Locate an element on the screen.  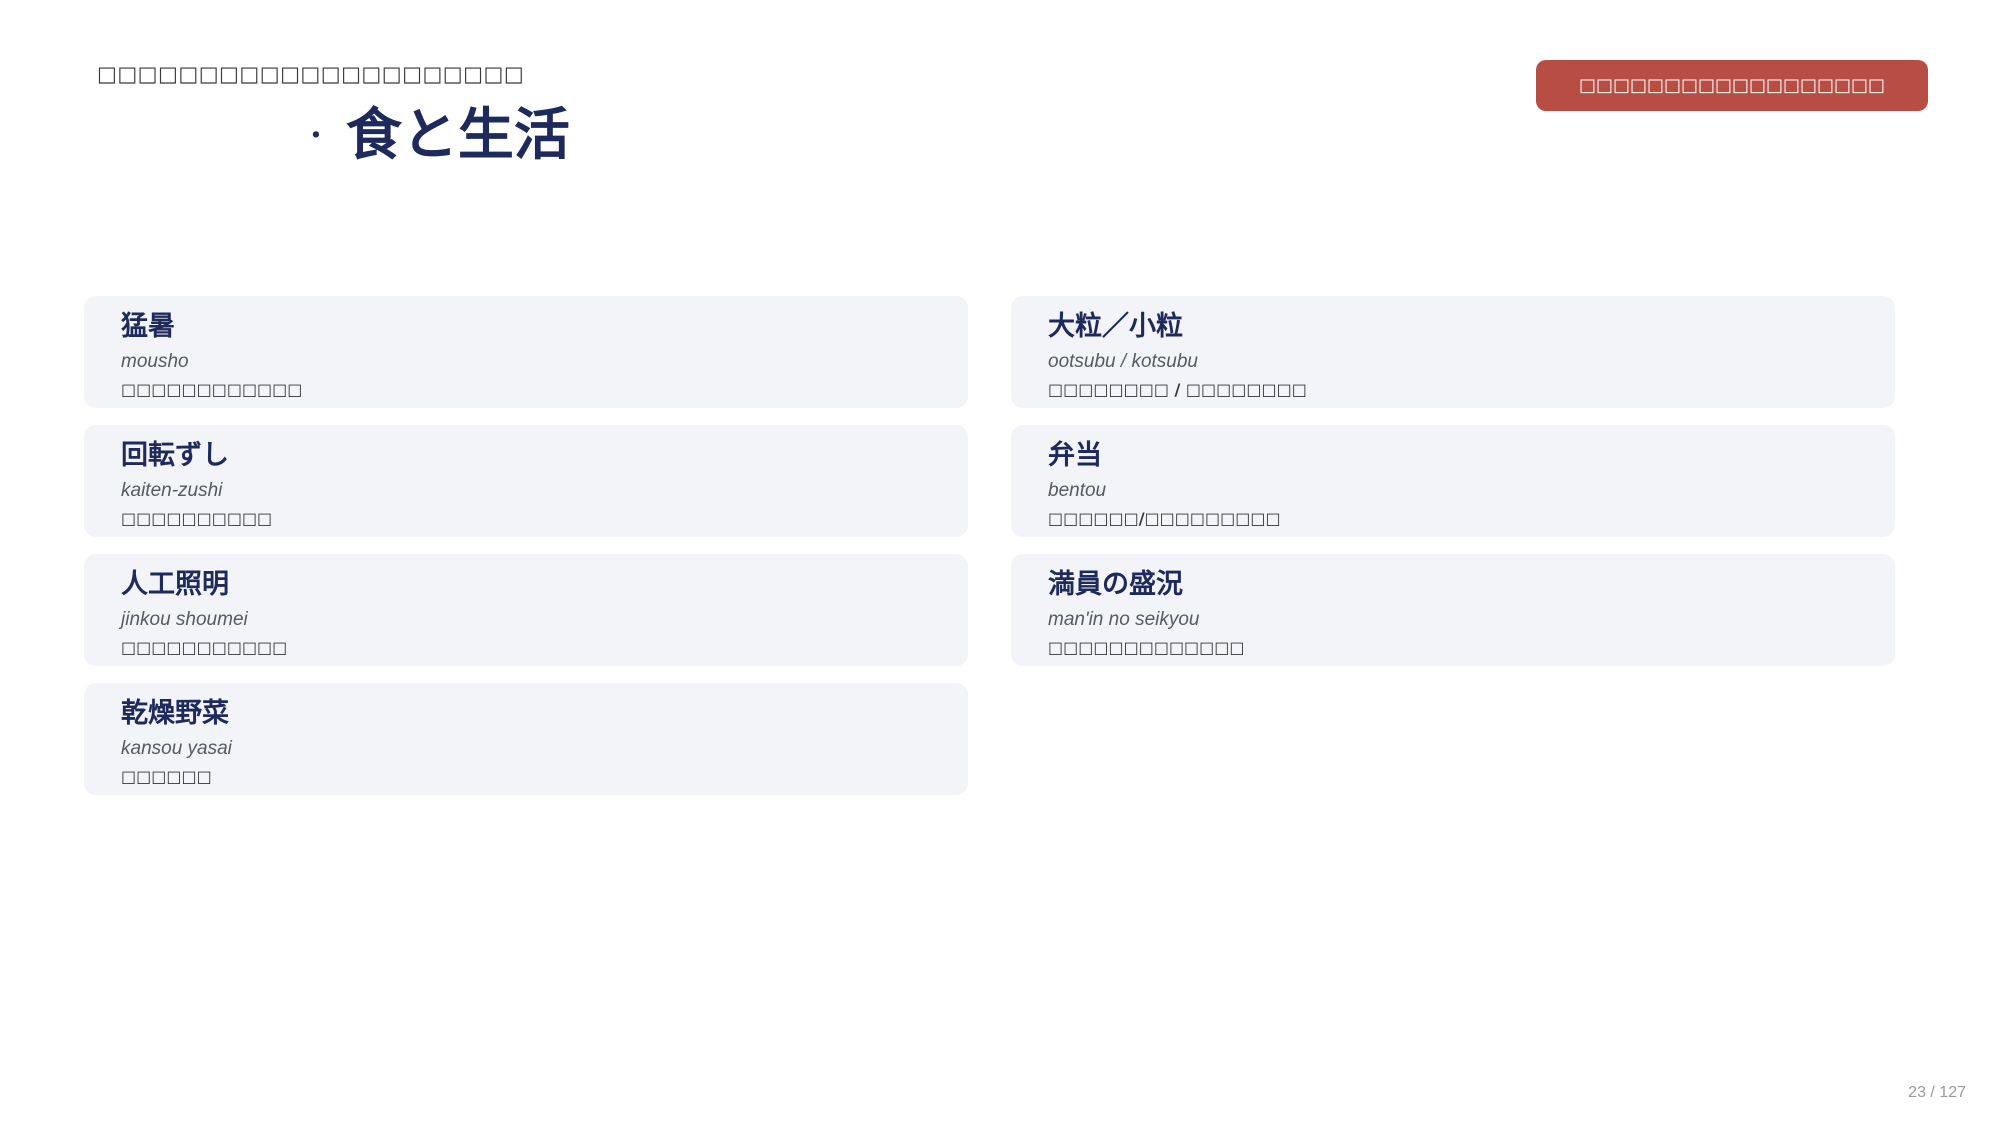
vocab-card: 満員の盛況 man'in no seikyou □□□□□□□□□□□□□ is located at coordinates (1453, 610).